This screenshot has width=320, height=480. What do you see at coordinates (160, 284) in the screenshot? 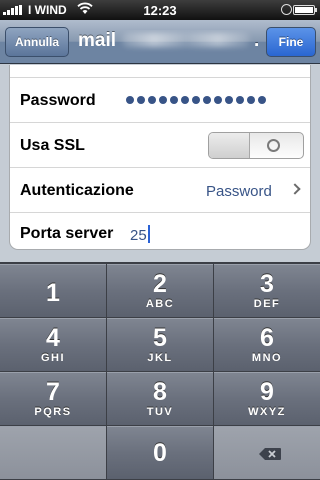
I see `key-digit: 2` at bounding box center [160, 284].